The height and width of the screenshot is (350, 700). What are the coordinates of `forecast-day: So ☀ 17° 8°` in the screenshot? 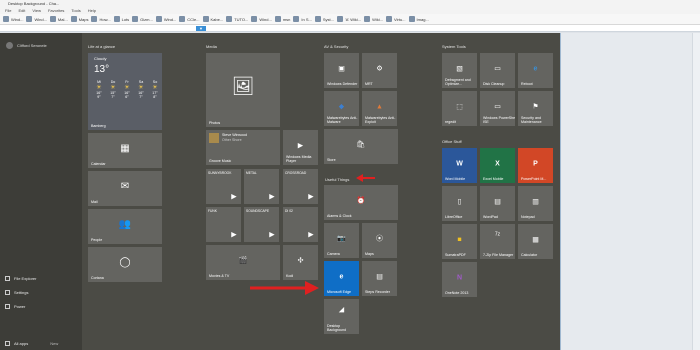 It's located at (155, 89).